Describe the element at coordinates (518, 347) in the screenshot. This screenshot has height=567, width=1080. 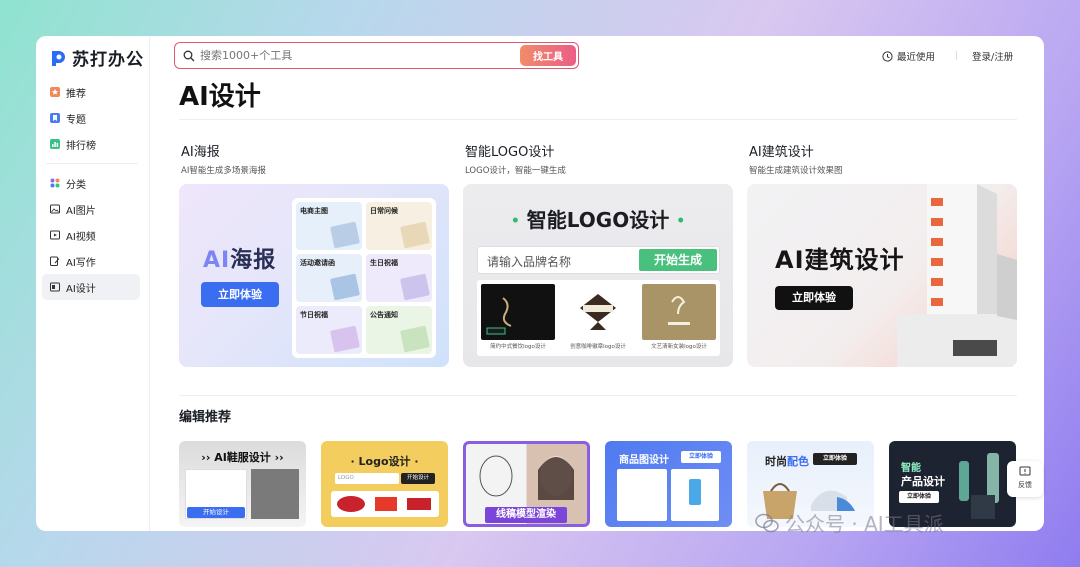
I see `logo-sample-caption: 简约中式餐饮logo设计` at that location.